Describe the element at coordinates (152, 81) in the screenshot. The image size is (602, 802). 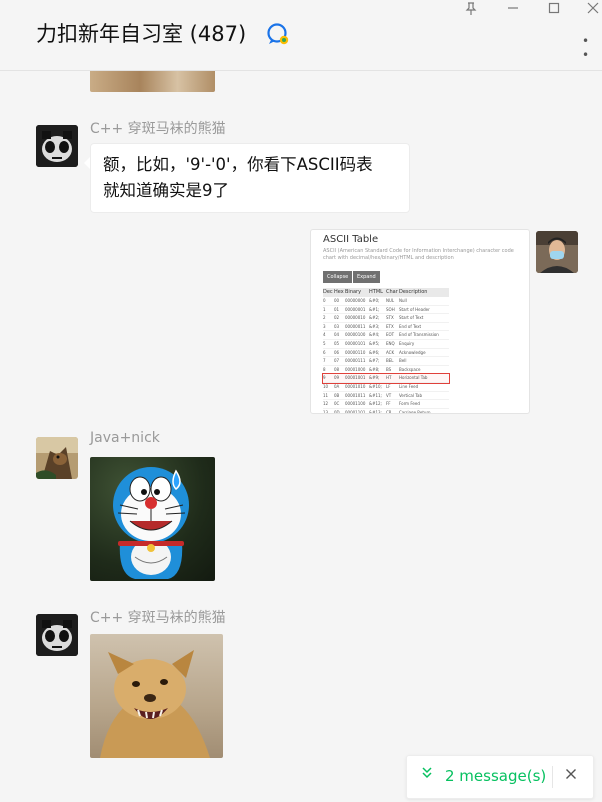
I see `previous-image` at that location.